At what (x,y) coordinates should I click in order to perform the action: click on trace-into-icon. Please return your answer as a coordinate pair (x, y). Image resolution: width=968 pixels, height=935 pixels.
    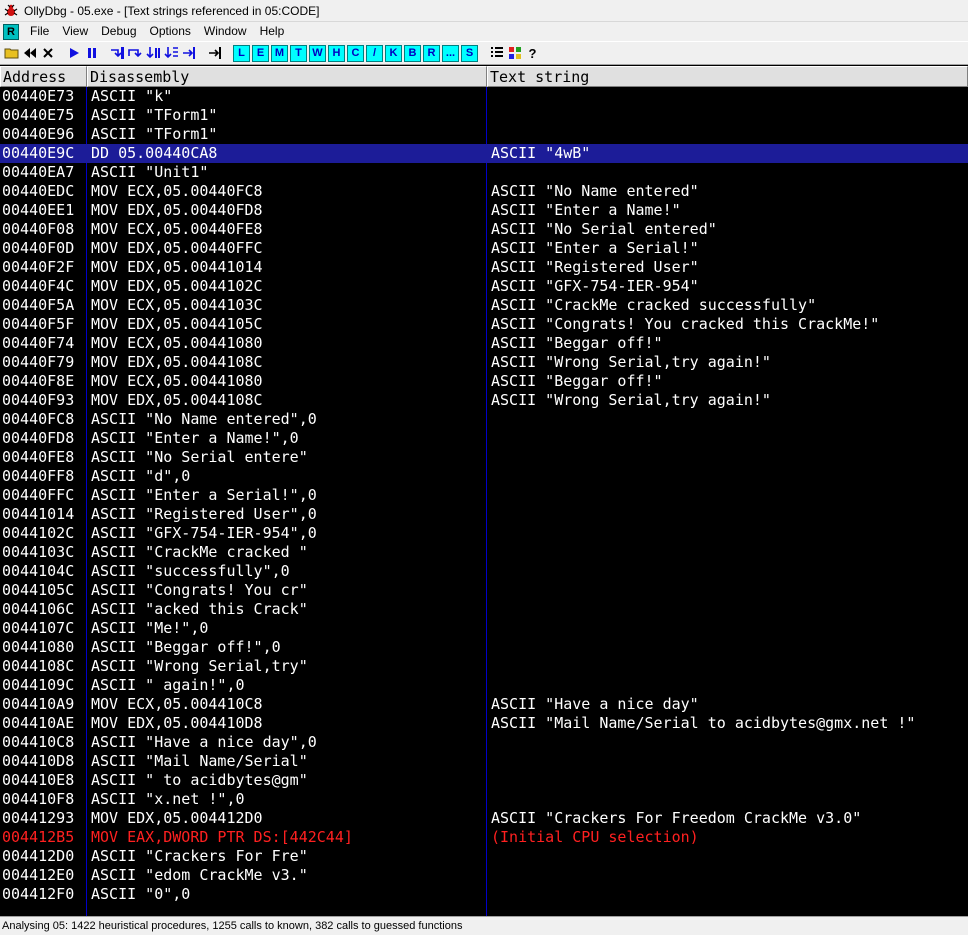
    Looking at the image, I should click on (153, 53).